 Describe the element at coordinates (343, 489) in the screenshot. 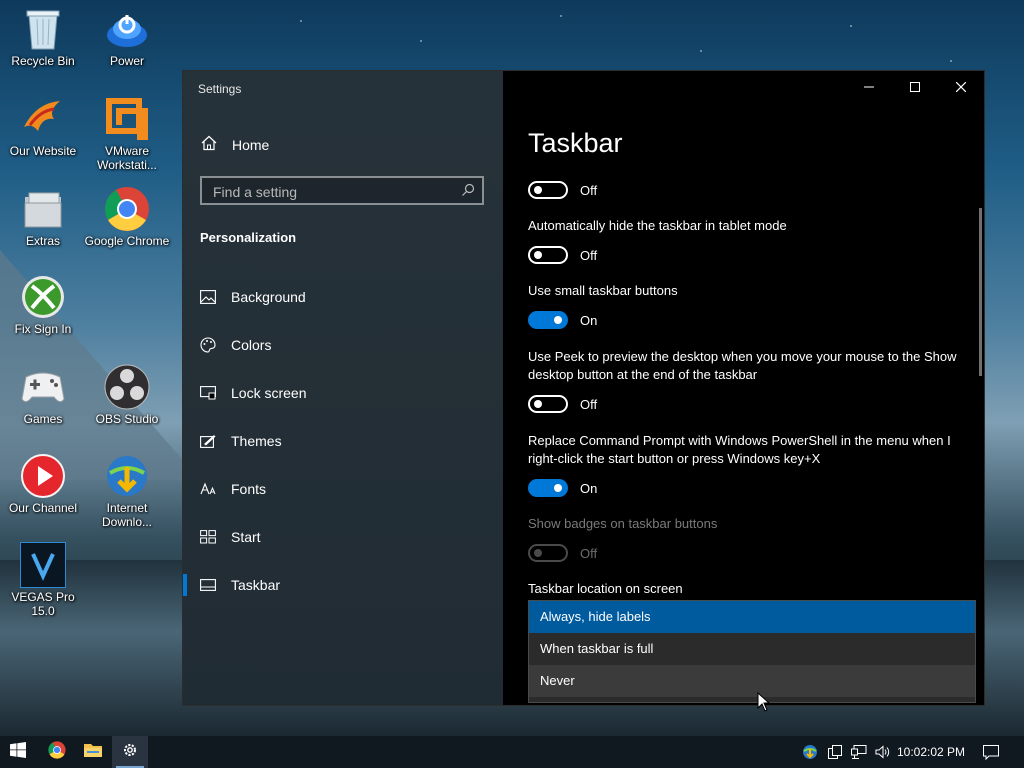

I see `sidebar-item-fonts: Fonts` at that location.